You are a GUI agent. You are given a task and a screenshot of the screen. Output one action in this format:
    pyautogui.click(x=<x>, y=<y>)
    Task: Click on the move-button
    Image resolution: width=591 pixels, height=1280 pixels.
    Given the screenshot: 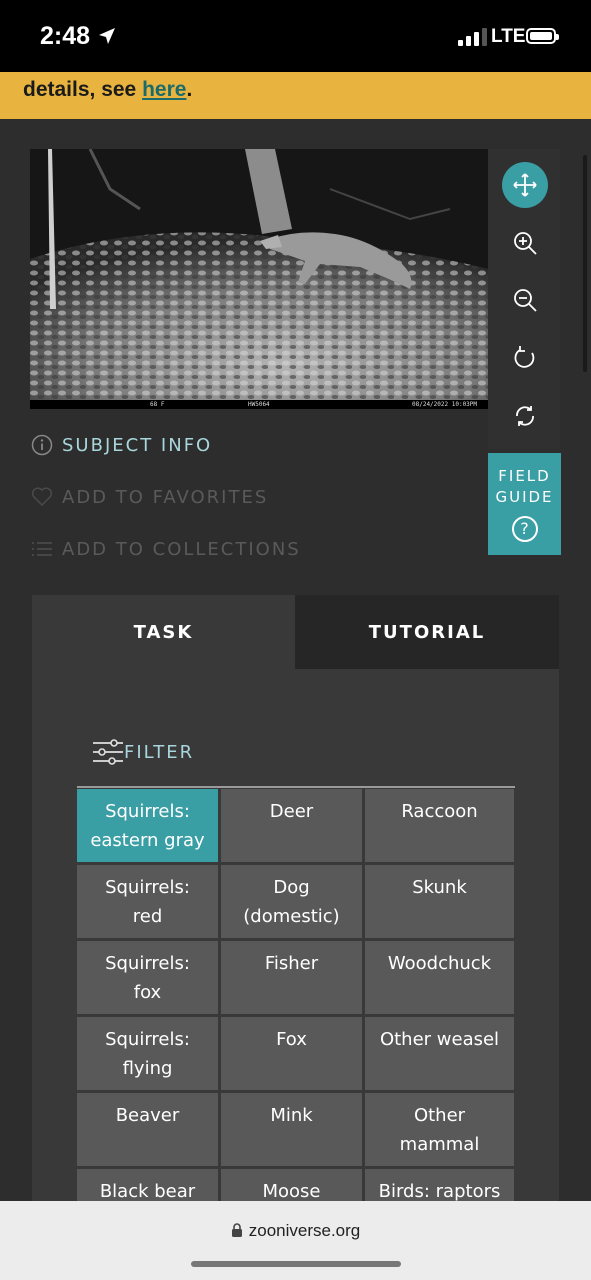 What is the action you would take?
    pyautogui.click(x=525, y=185)
    